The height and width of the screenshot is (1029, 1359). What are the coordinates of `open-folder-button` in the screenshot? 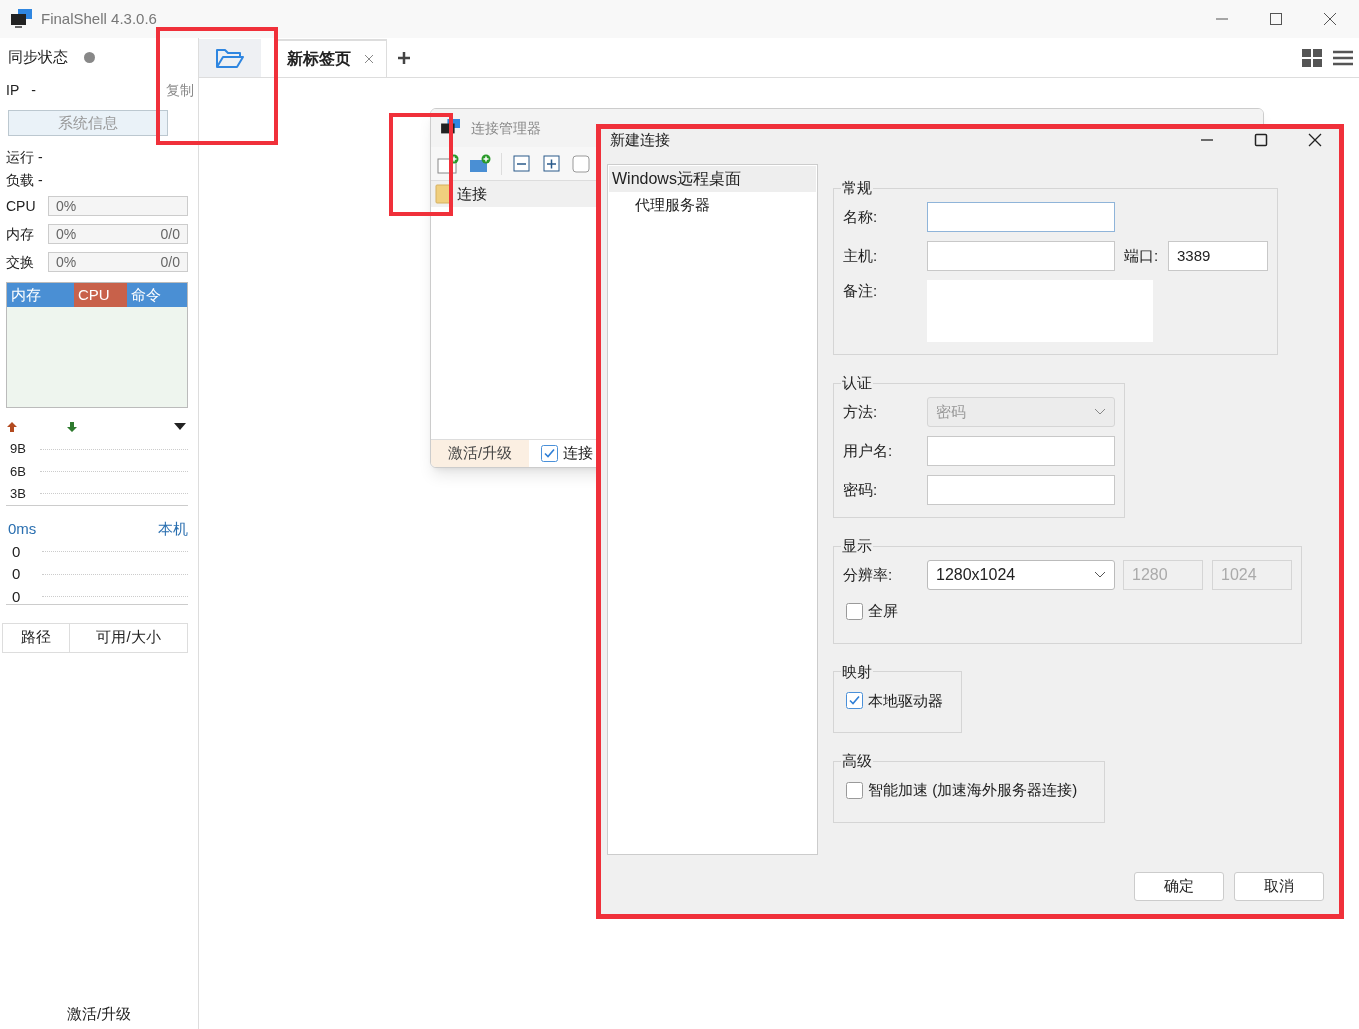 It's located at (230, 58).